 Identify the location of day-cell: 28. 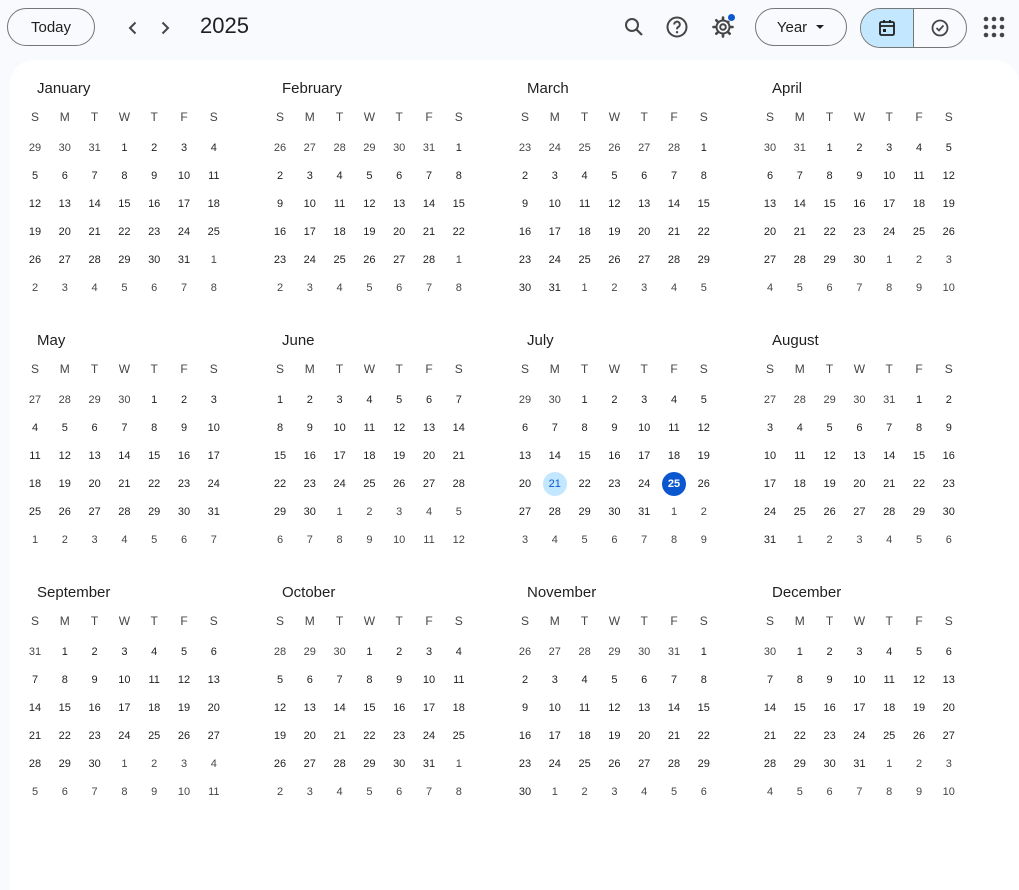
(35, 764).